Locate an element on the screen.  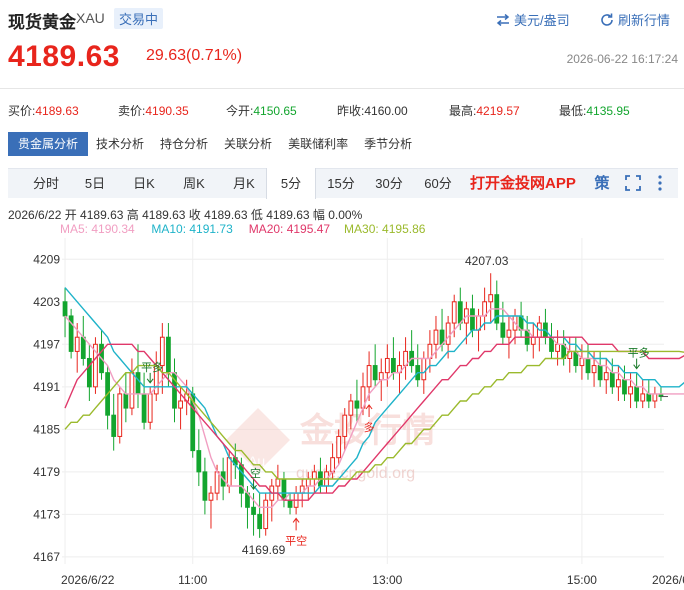
period-tab-5min: 5分 is located at coordinates (291, 183).